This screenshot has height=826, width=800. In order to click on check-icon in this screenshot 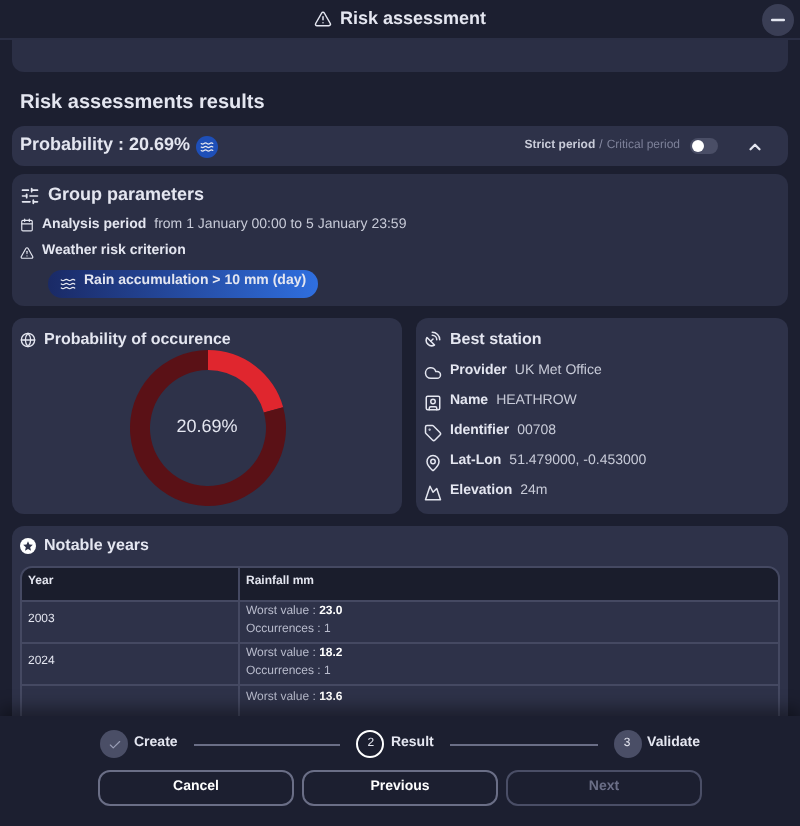, I will do `click(114, 744)`.